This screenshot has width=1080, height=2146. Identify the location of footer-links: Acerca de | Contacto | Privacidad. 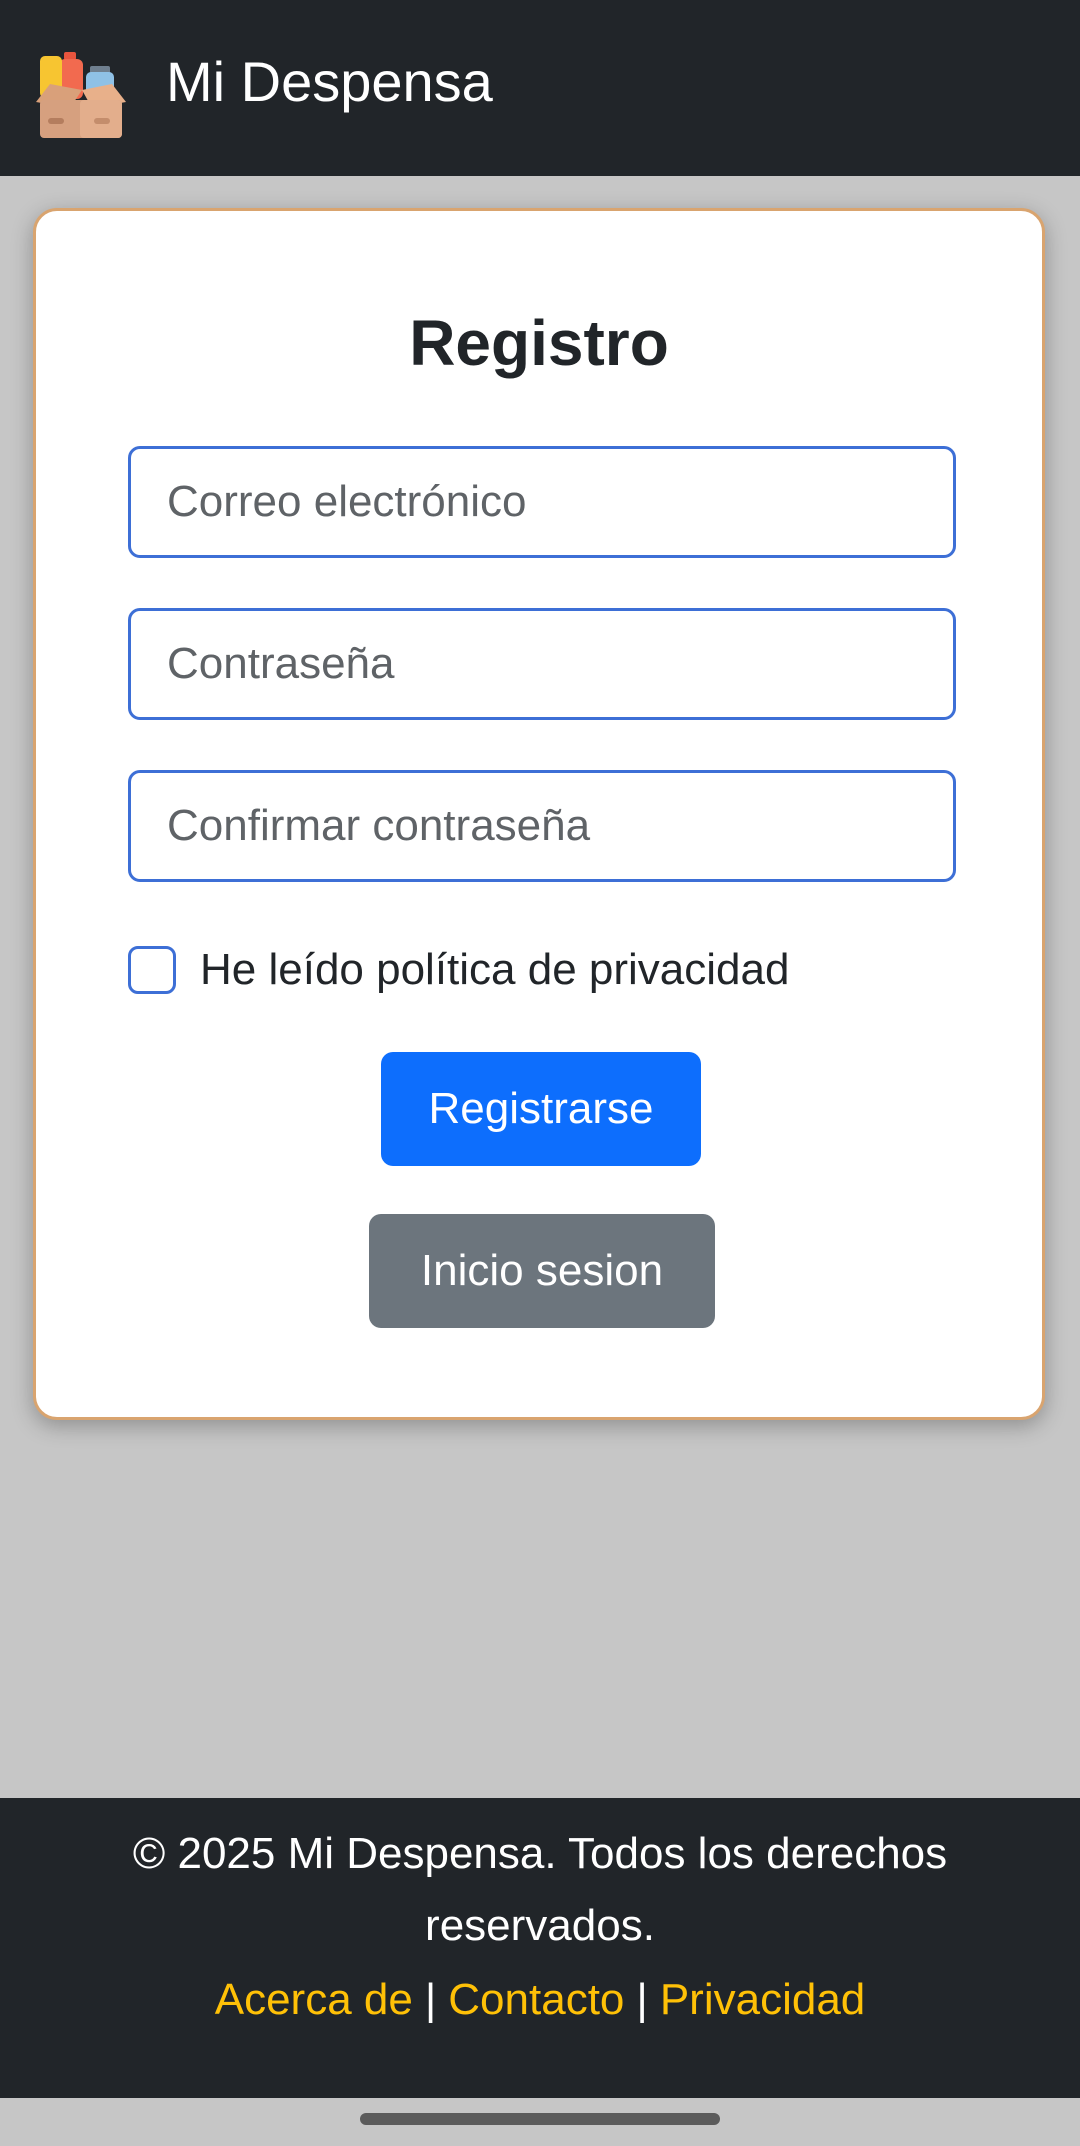
(540, 2000).